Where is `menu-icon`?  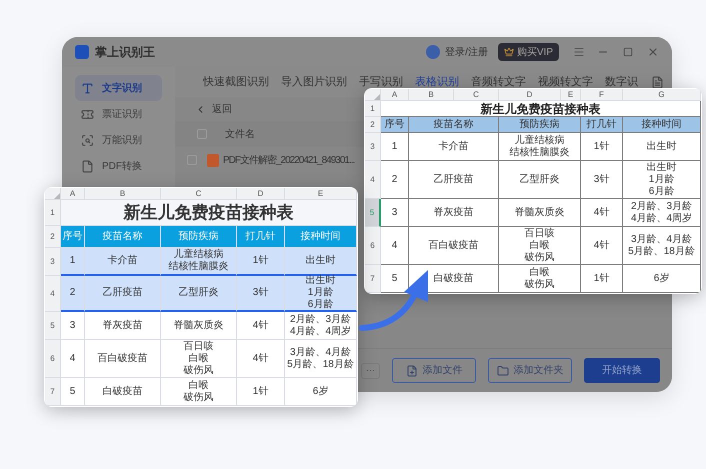
menu-icon is located at coordinates (579, 52).